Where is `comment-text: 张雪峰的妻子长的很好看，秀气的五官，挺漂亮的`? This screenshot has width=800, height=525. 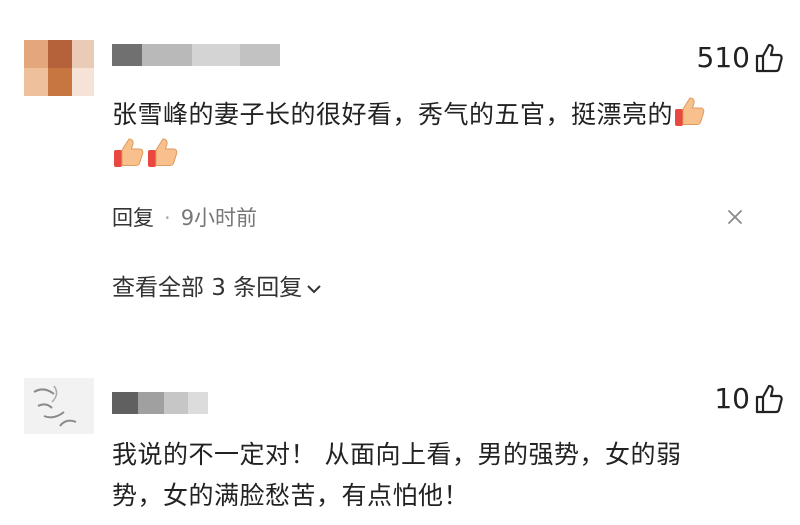
comment-text: 张雪峰的妻子长的很好看，秀气的五官，挺漂亮的 is located at coordinates (432, 135).